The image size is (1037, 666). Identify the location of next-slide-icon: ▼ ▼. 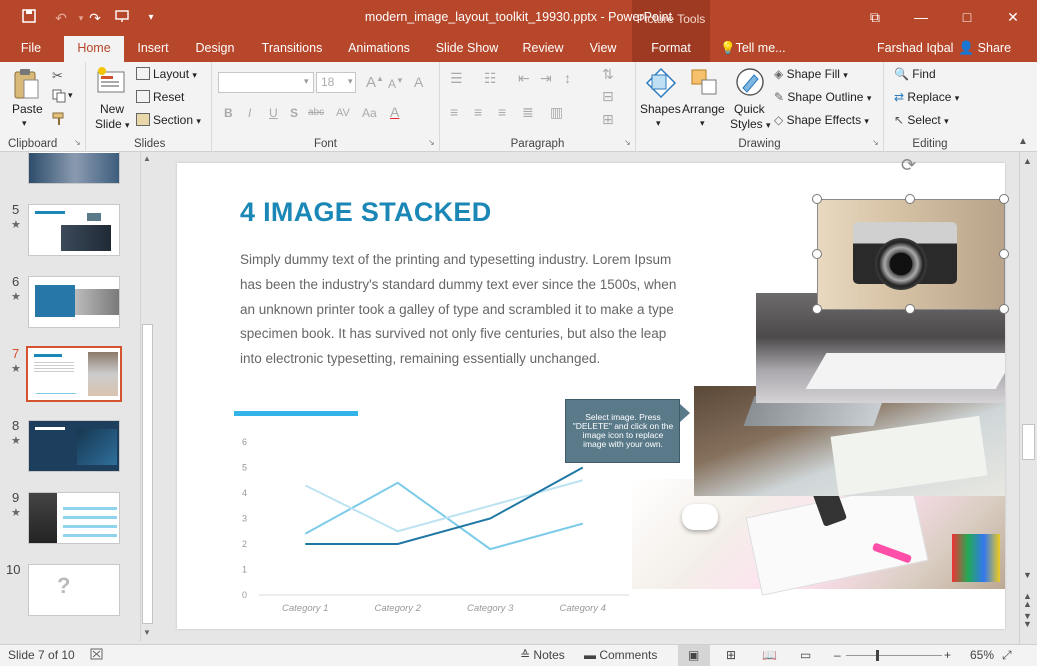
(1027, 620).